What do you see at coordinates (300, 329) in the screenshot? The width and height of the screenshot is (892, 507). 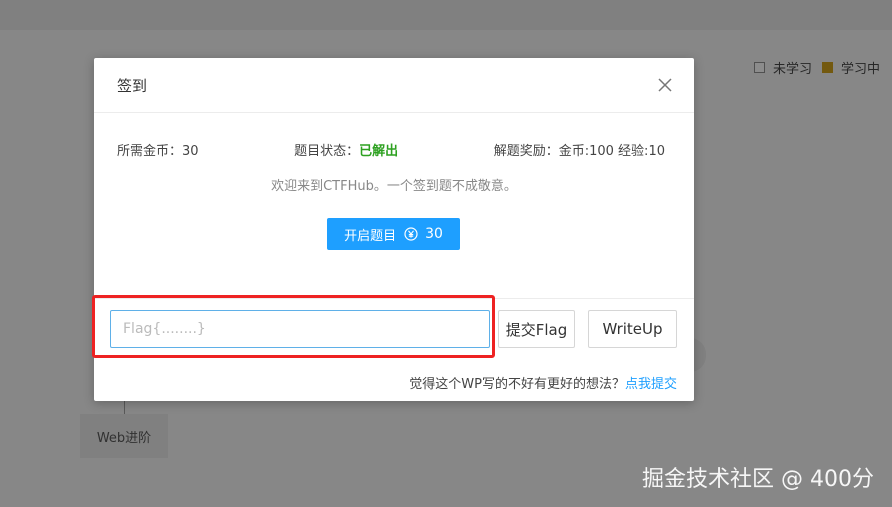 I see `flag-input` at bounding box center [300, 329].